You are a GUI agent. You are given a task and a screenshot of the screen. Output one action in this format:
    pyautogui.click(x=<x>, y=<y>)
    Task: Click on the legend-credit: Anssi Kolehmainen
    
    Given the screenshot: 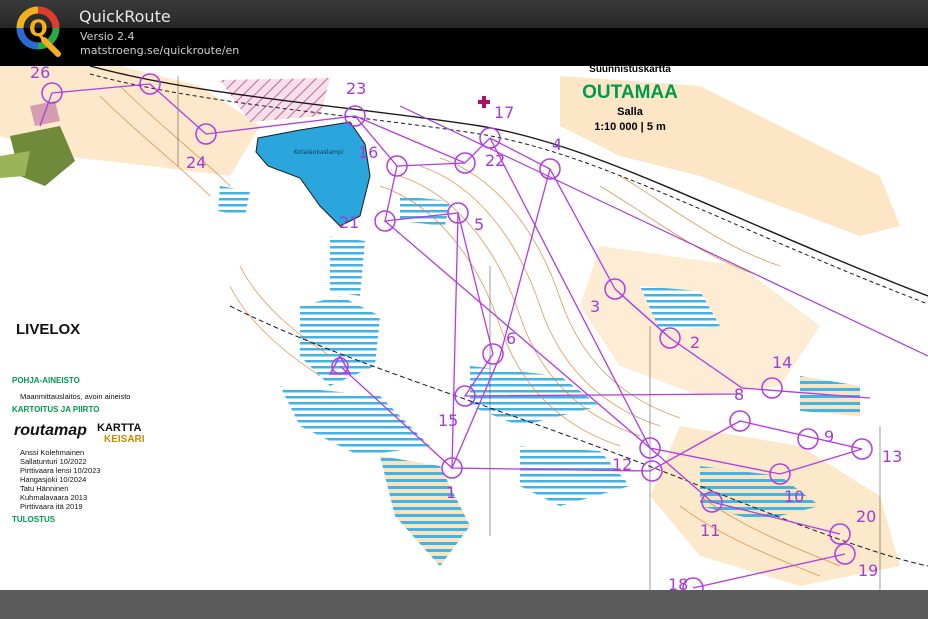 What is the action you would take?
    pyautogui.click(x=52, y=452)
    